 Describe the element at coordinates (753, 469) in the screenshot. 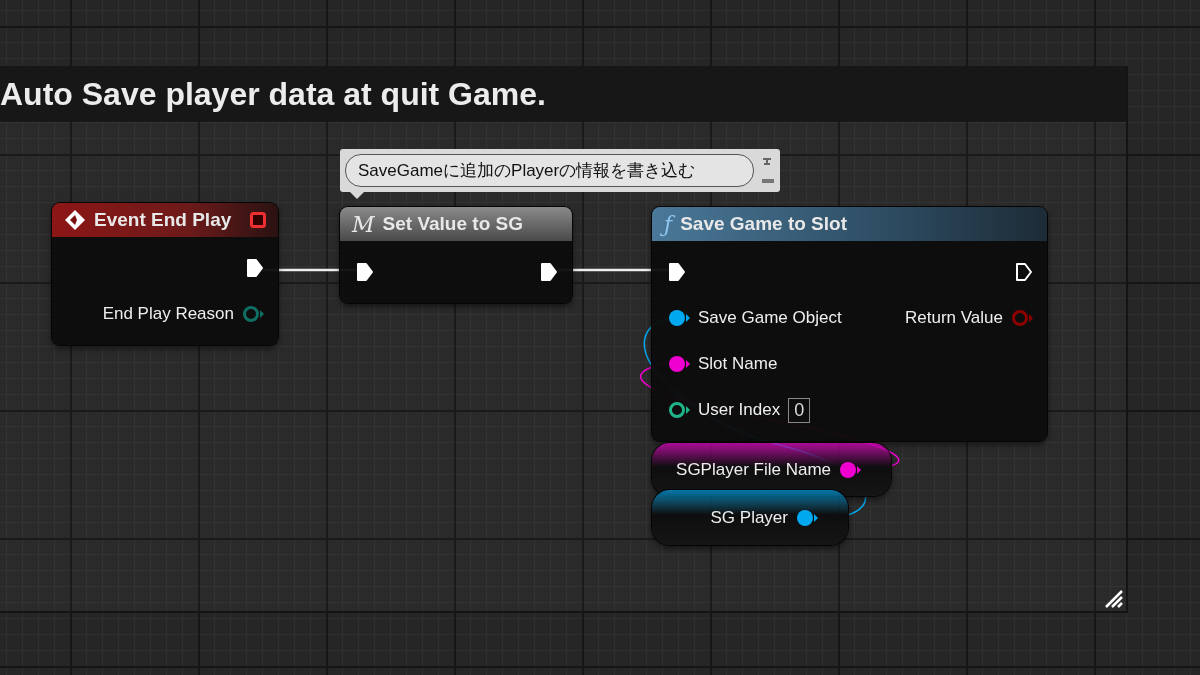

I see `variable-label: SGPlayer File Name` at that location.